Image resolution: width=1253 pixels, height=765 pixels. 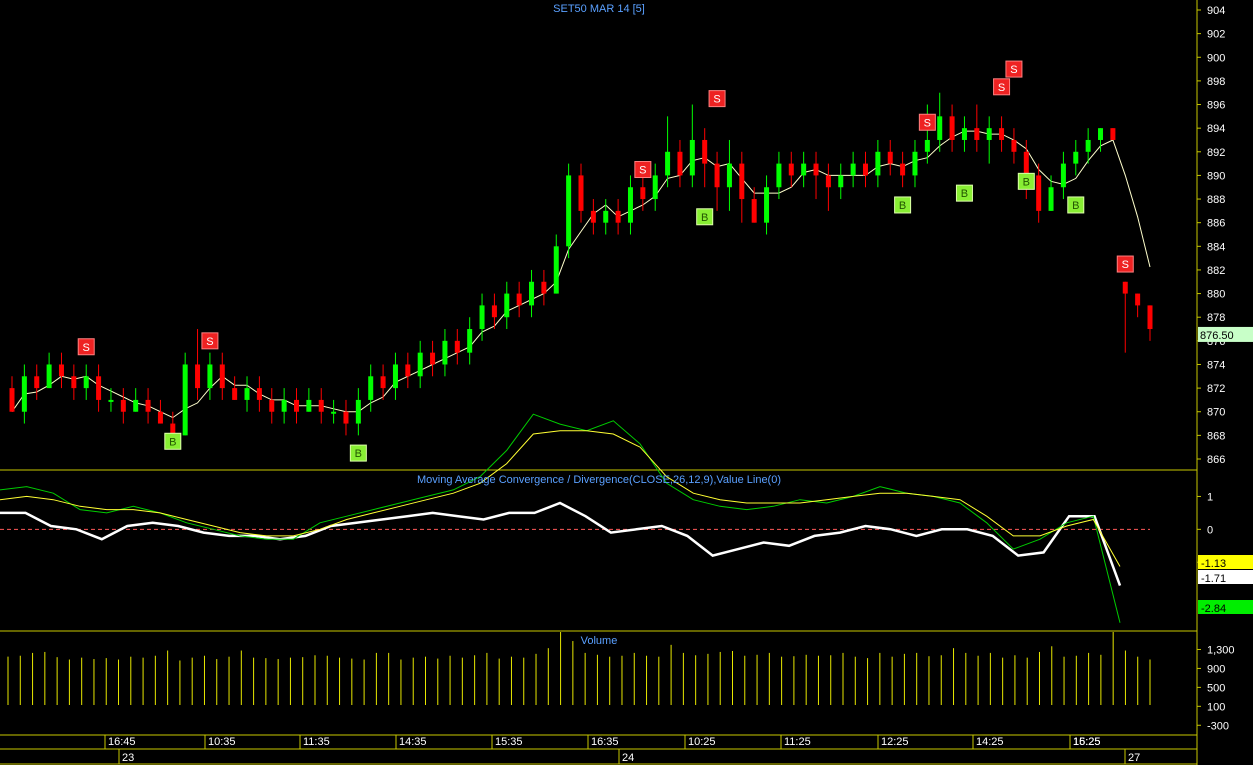 I want to click on price-tick-label: 874, so click(x=1216, y=365).